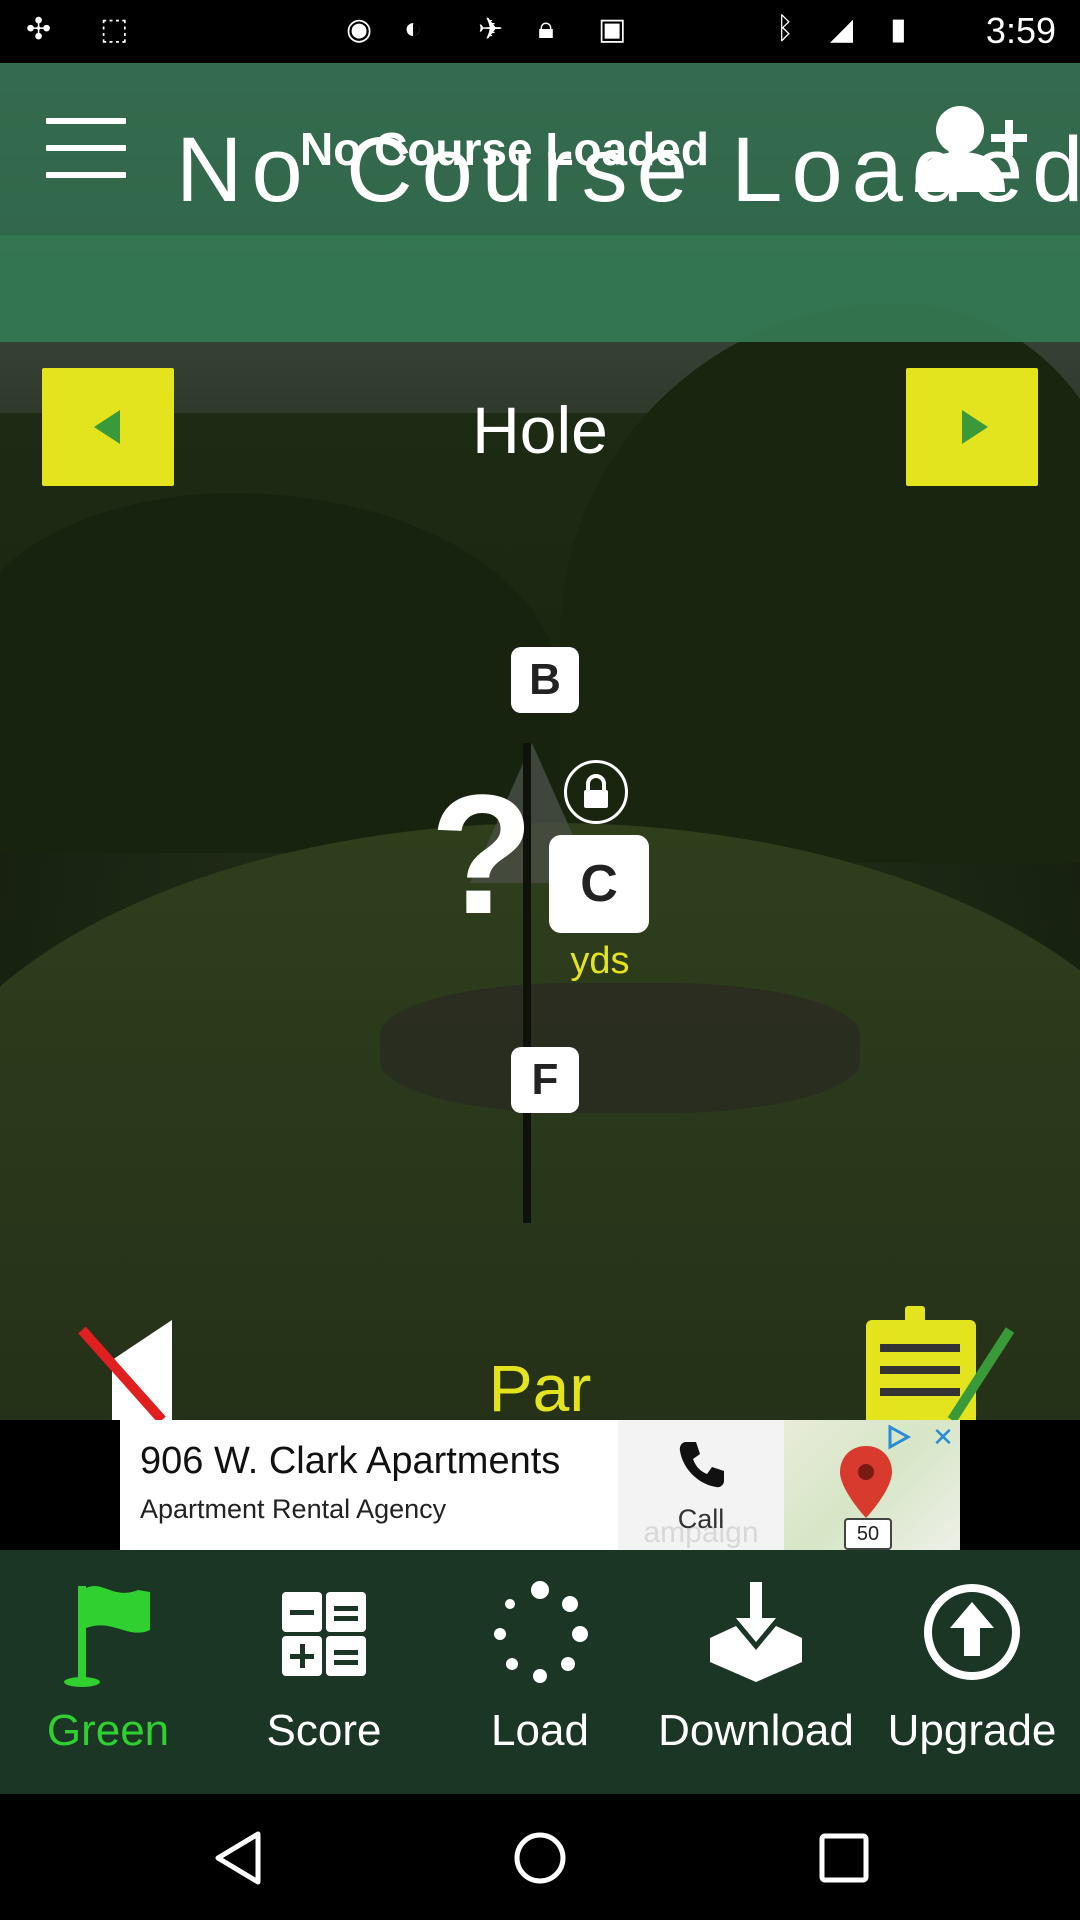  Describe the element at coordinates (545, 680) in the screenshot. I see `back-marker: B` at that location.